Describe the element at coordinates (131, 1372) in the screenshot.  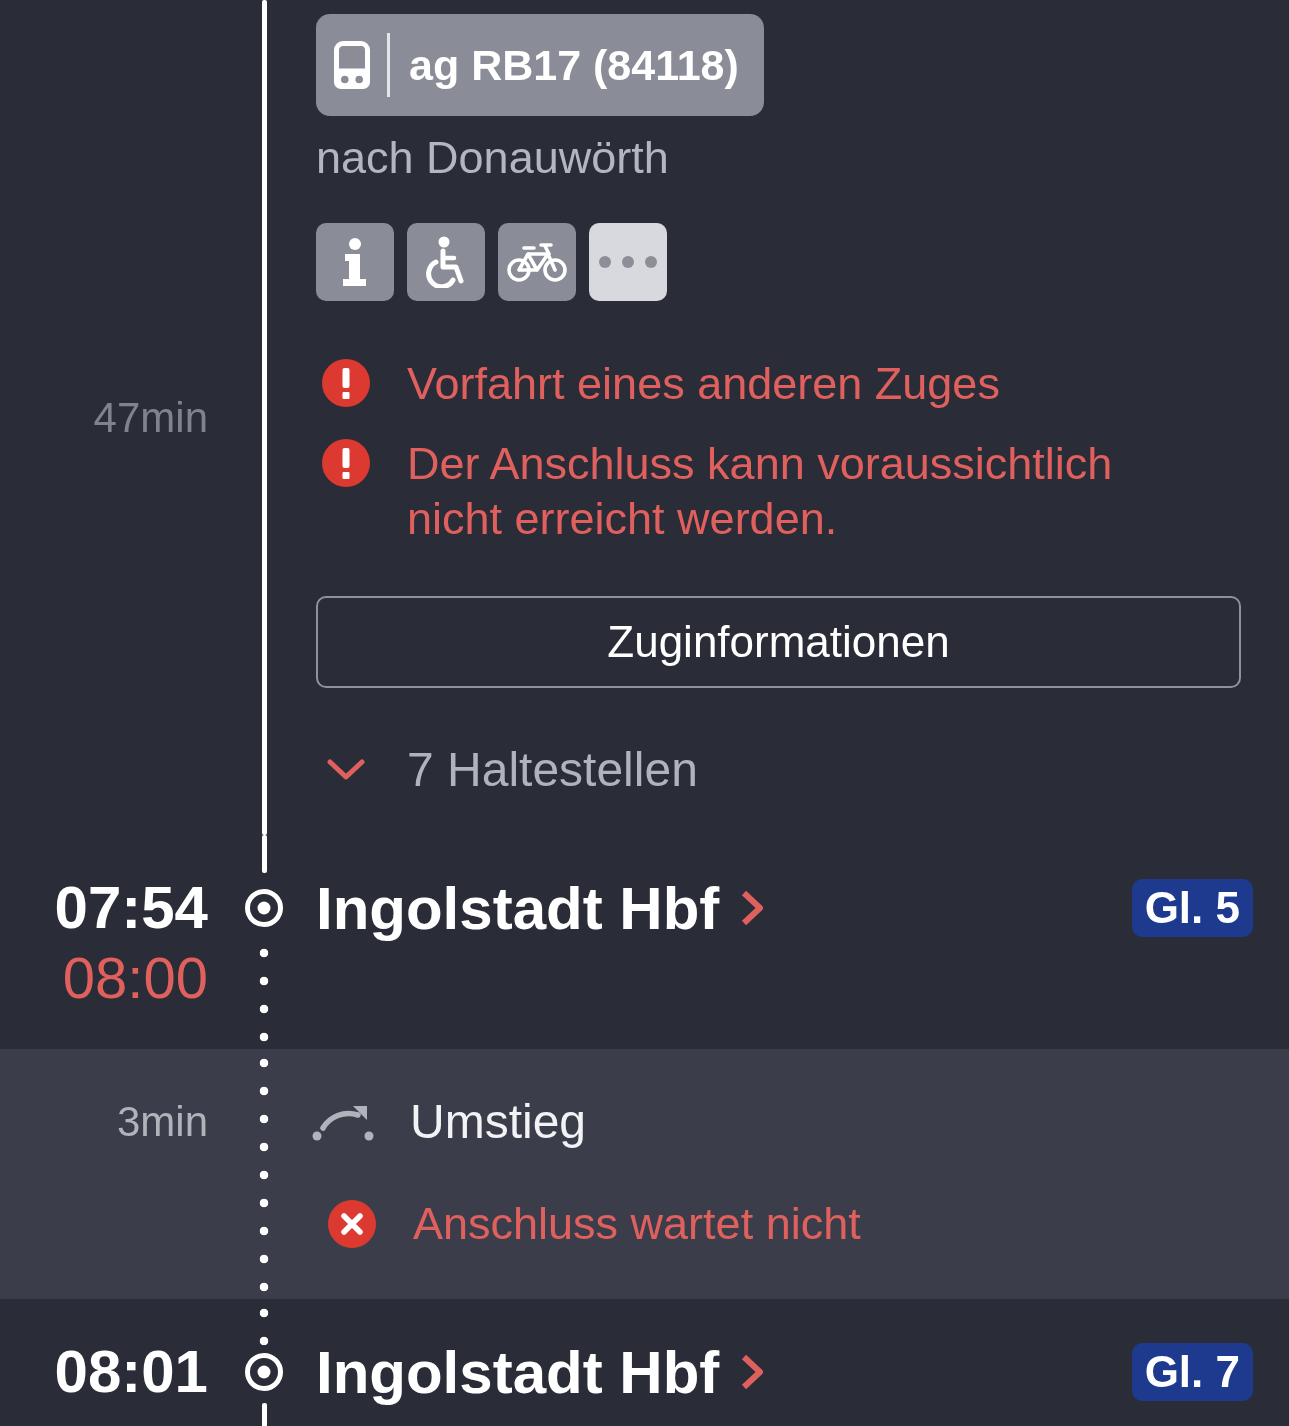
I see `scheduled-time: 08:01` at that location.